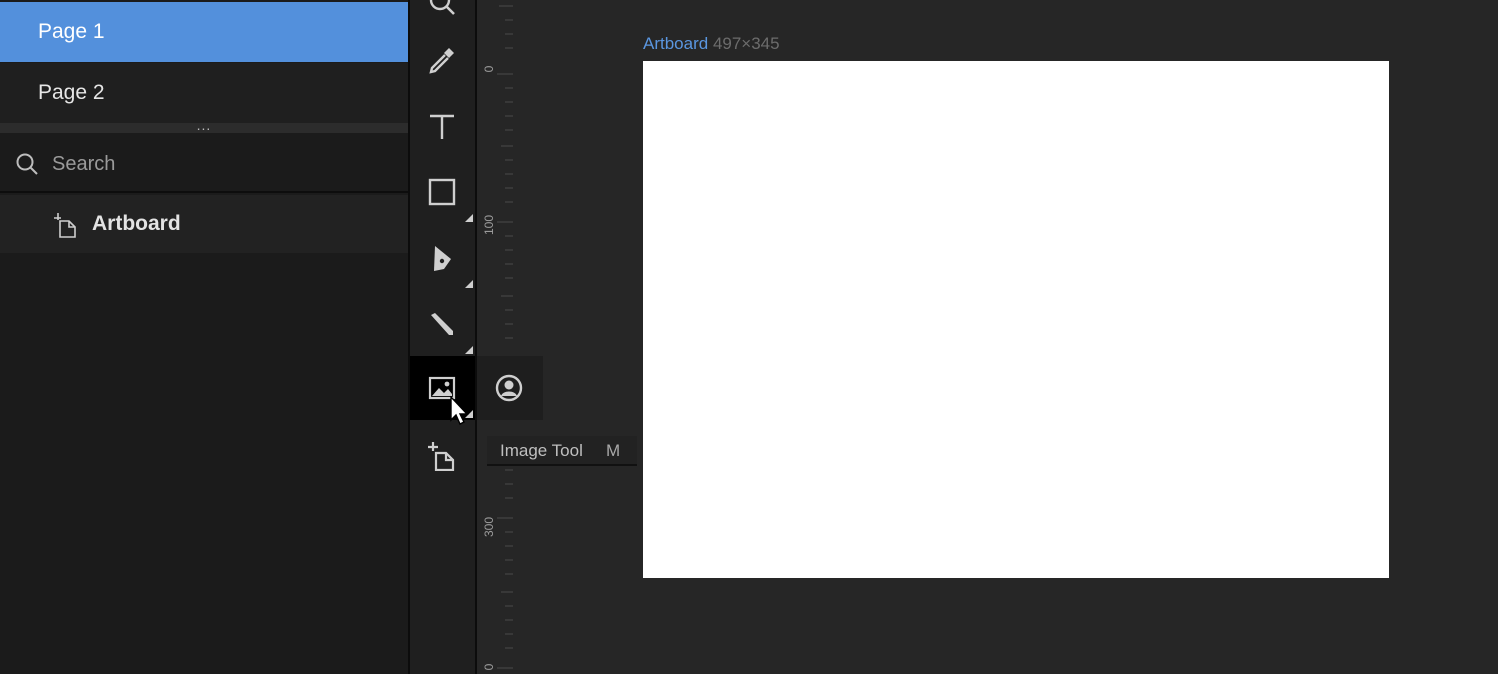  I want to click on search-icon, so click(27, 164).